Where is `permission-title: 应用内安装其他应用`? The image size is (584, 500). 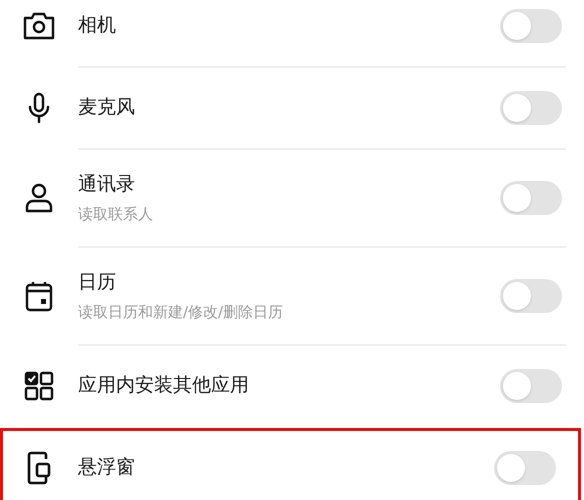 permission-title: 应用内安装其他应用 is located at coordinates (164, 386).